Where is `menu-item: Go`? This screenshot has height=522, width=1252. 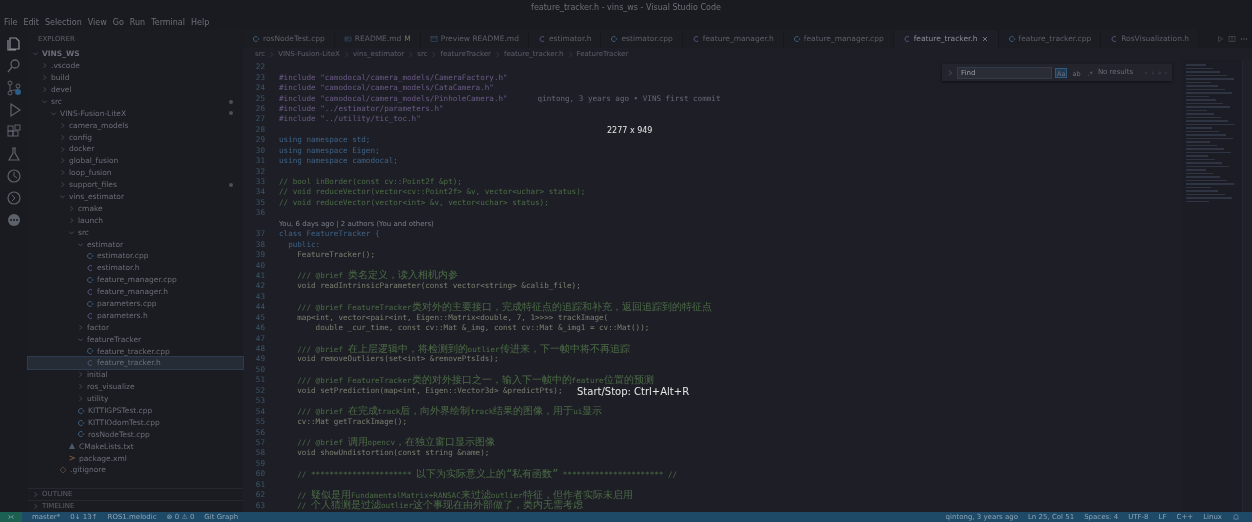
menu-item: Go is located at coordinates (118, 23).